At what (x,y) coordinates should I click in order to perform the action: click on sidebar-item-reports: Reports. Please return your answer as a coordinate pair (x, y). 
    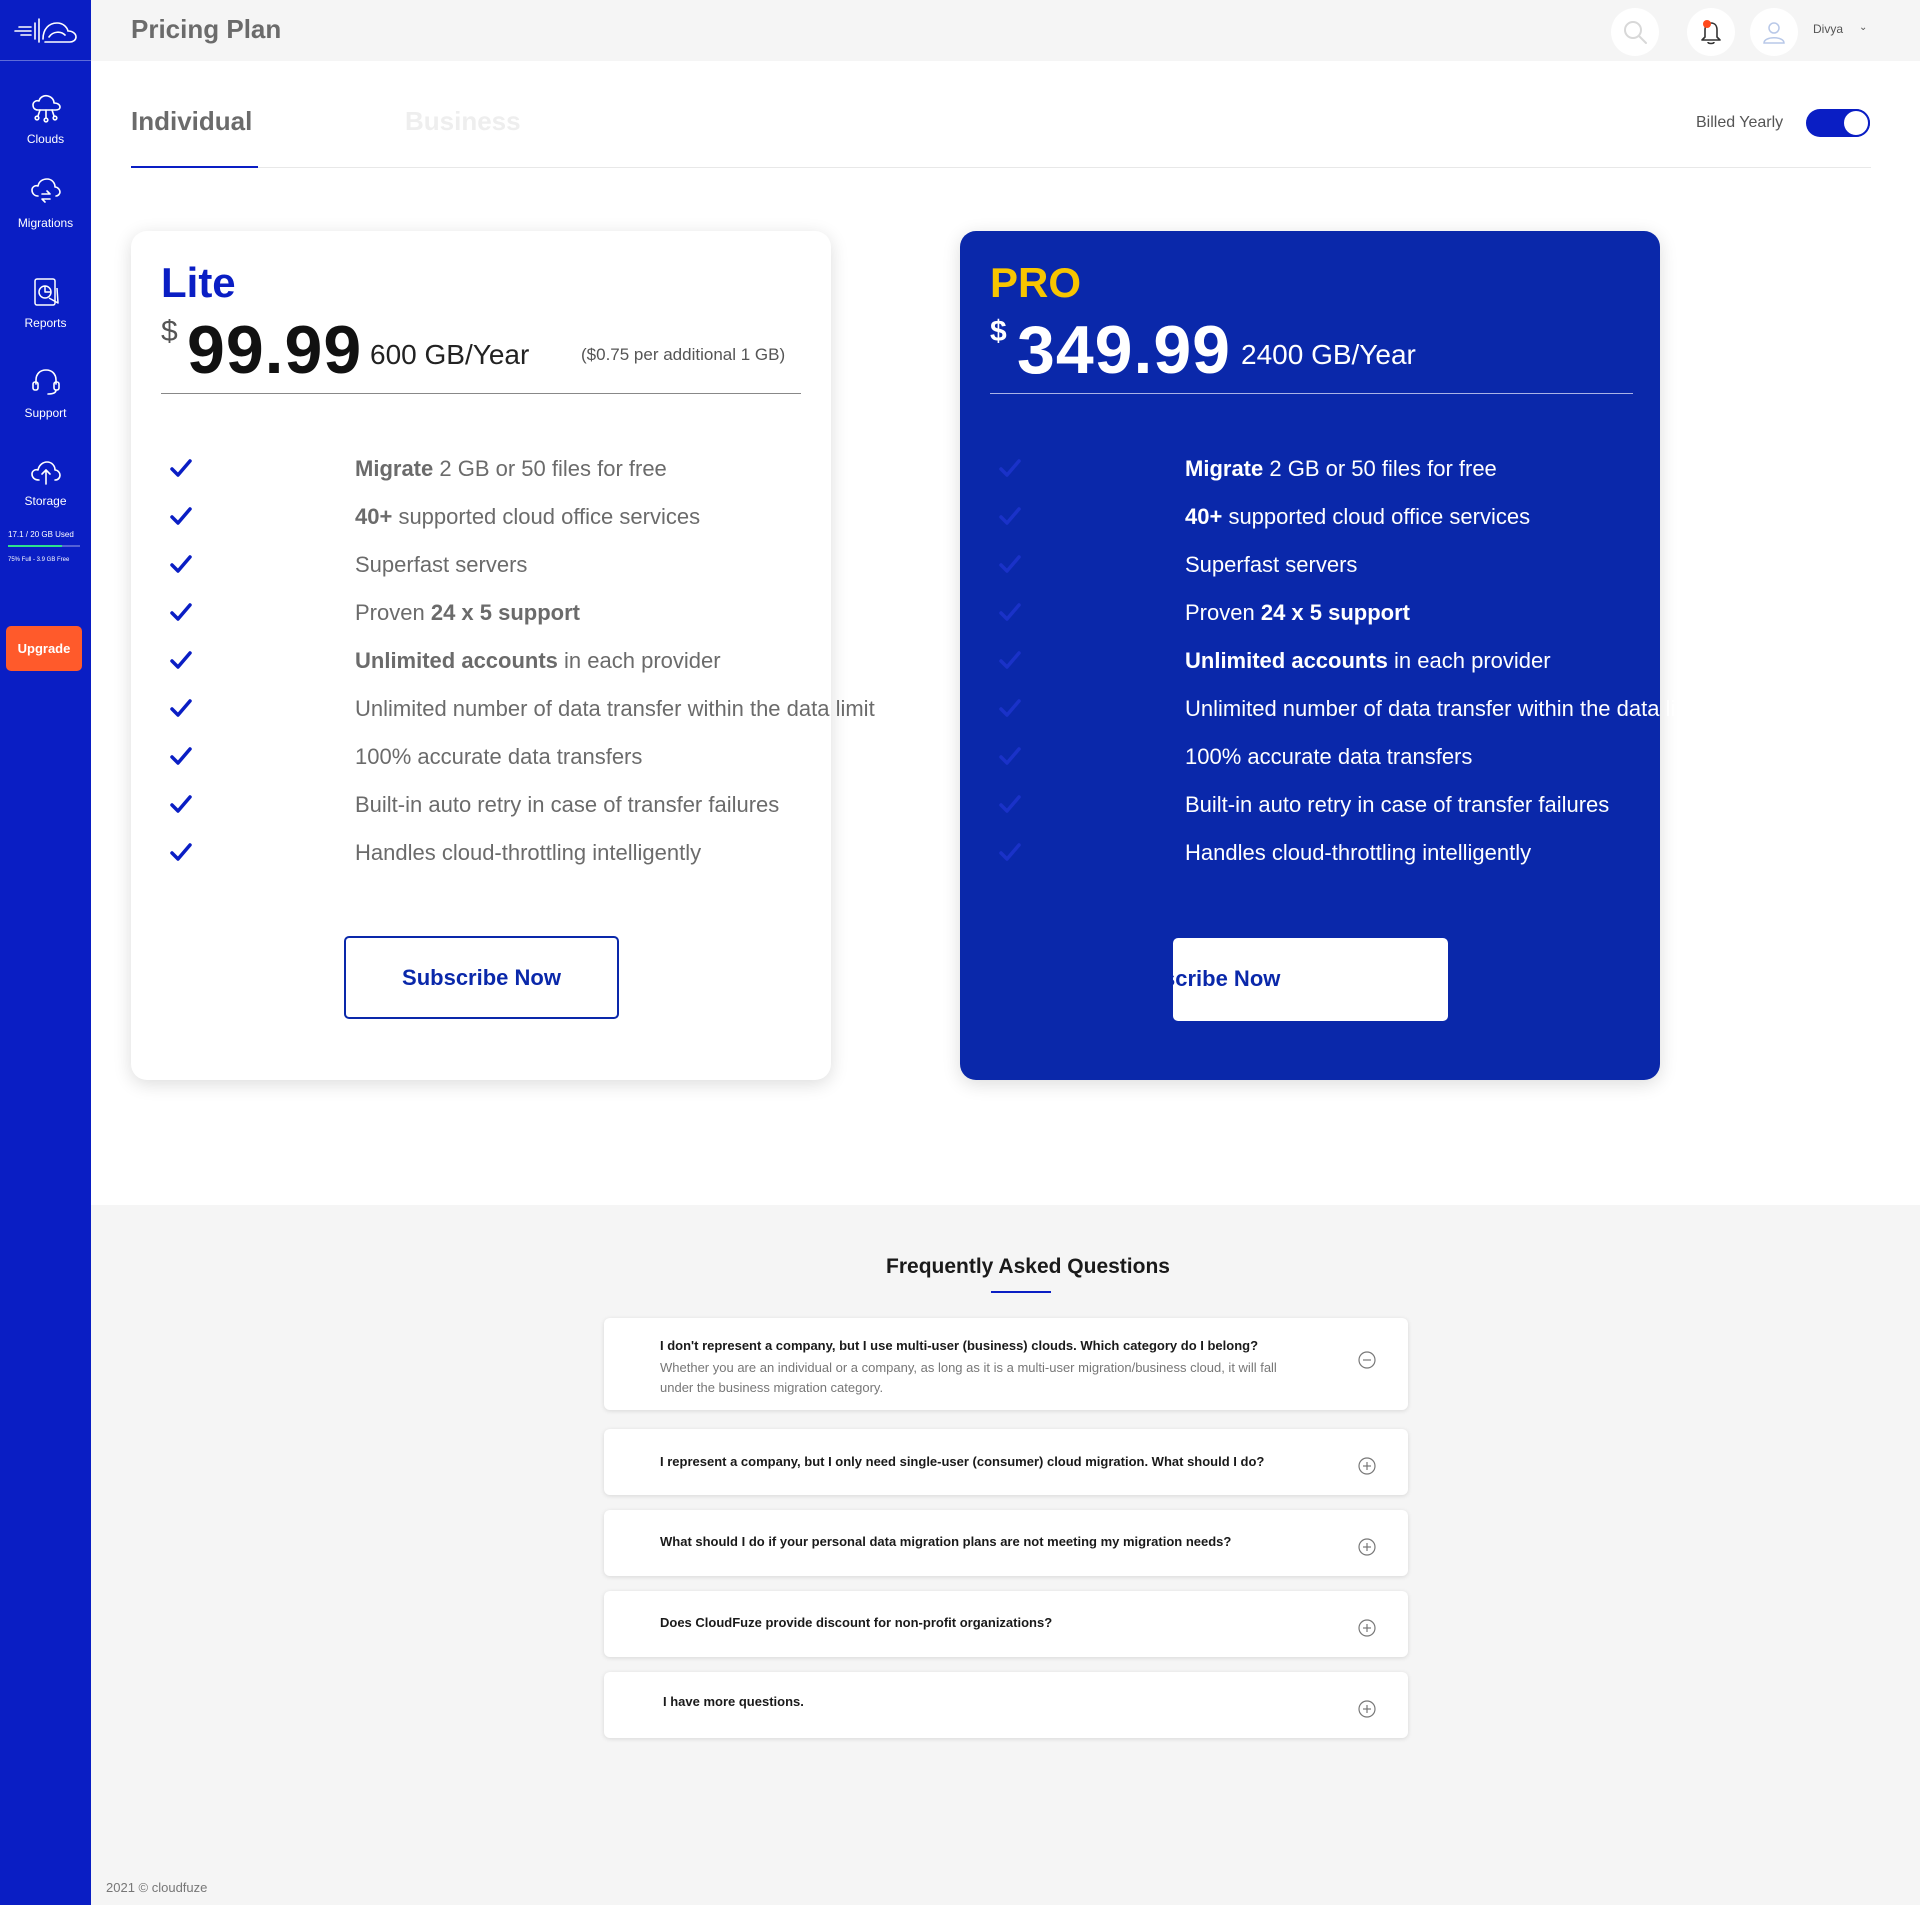
    Looking at the image, I should click on (45, 304).